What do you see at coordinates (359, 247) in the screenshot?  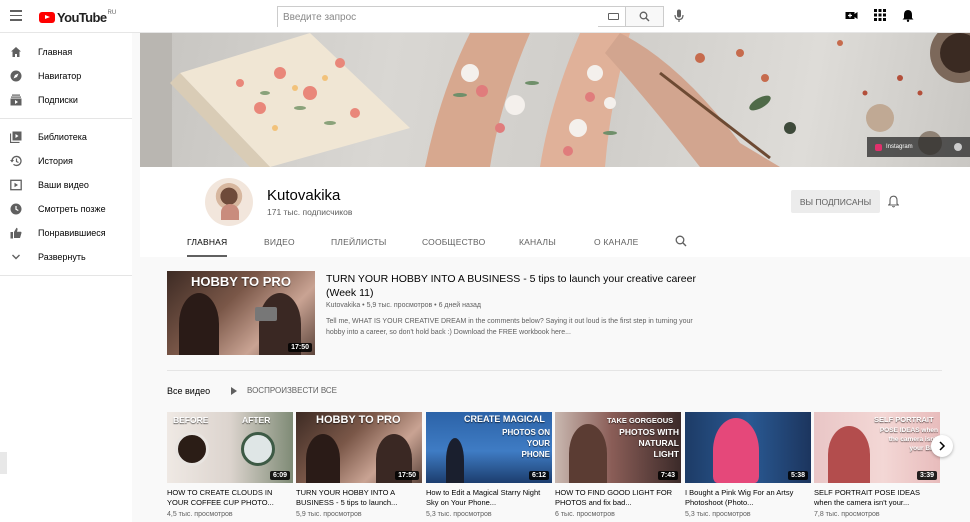 I see `tab-playlists: ПЛЕЙЛИСТЫ` at bounding box center [359, 247].